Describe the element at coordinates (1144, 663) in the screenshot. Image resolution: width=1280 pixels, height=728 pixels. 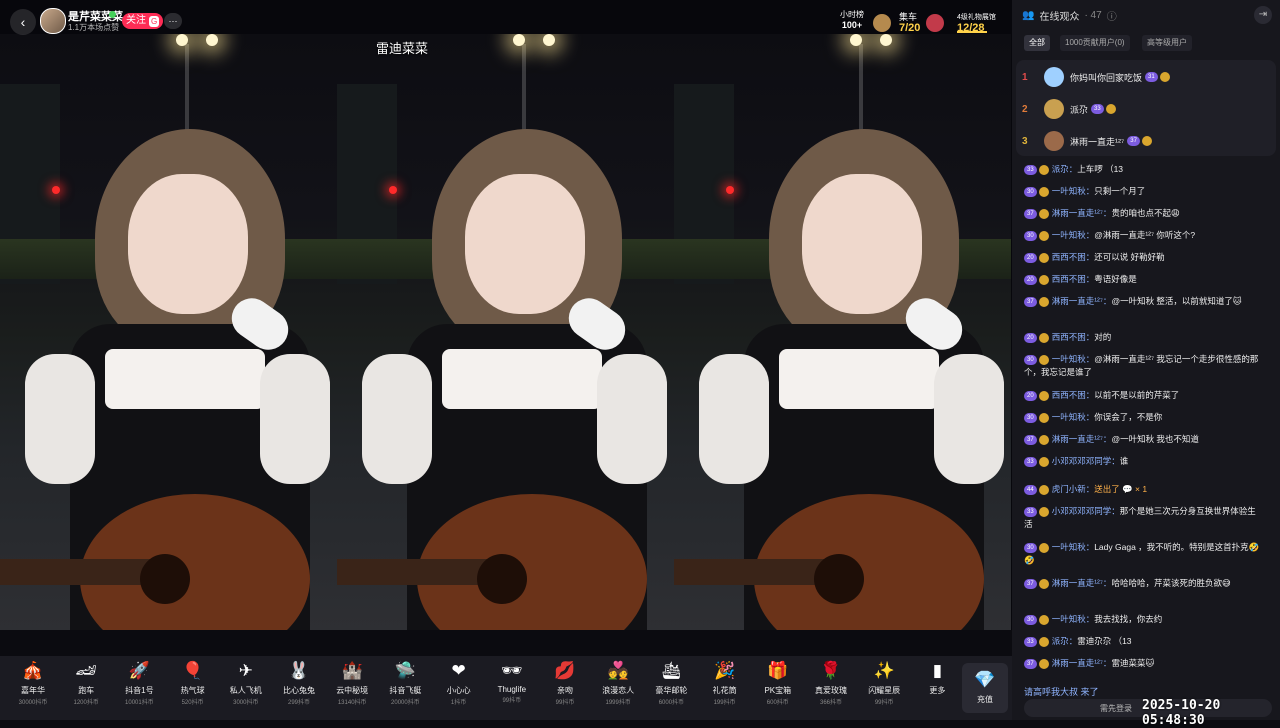
I see `chat-message: 37 淋雨一直走¹²⁷：雷迪菜菜🐱` at that location.